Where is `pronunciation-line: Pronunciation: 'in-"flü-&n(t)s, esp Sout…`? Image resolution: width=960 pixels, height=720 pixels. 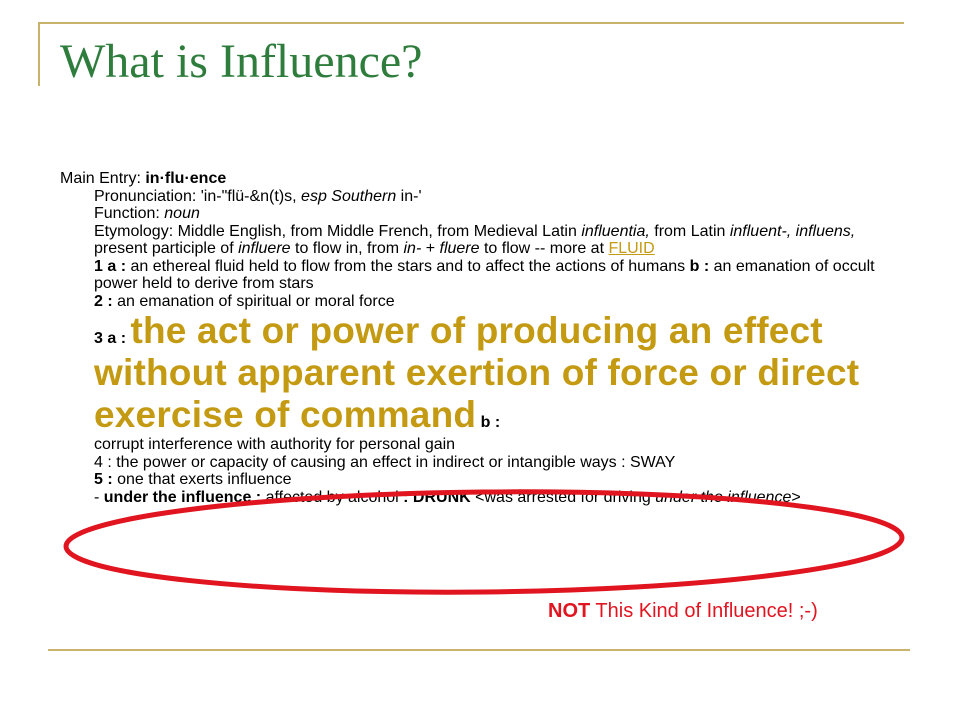
pronunciation-line: Pronunciation: 'in-"flü-&n(t)s, esp Sout… is located at coordinates (497, 197).